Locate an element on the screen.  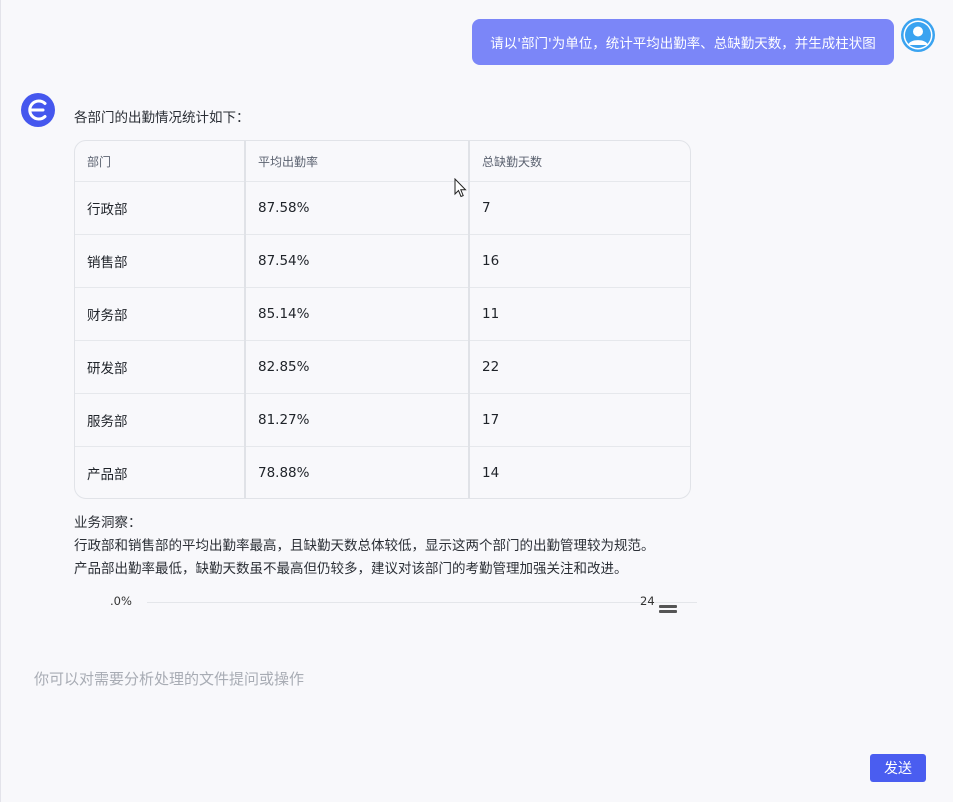
cell-avg-attendance: 87.54% is located at coordinates (356, 261).